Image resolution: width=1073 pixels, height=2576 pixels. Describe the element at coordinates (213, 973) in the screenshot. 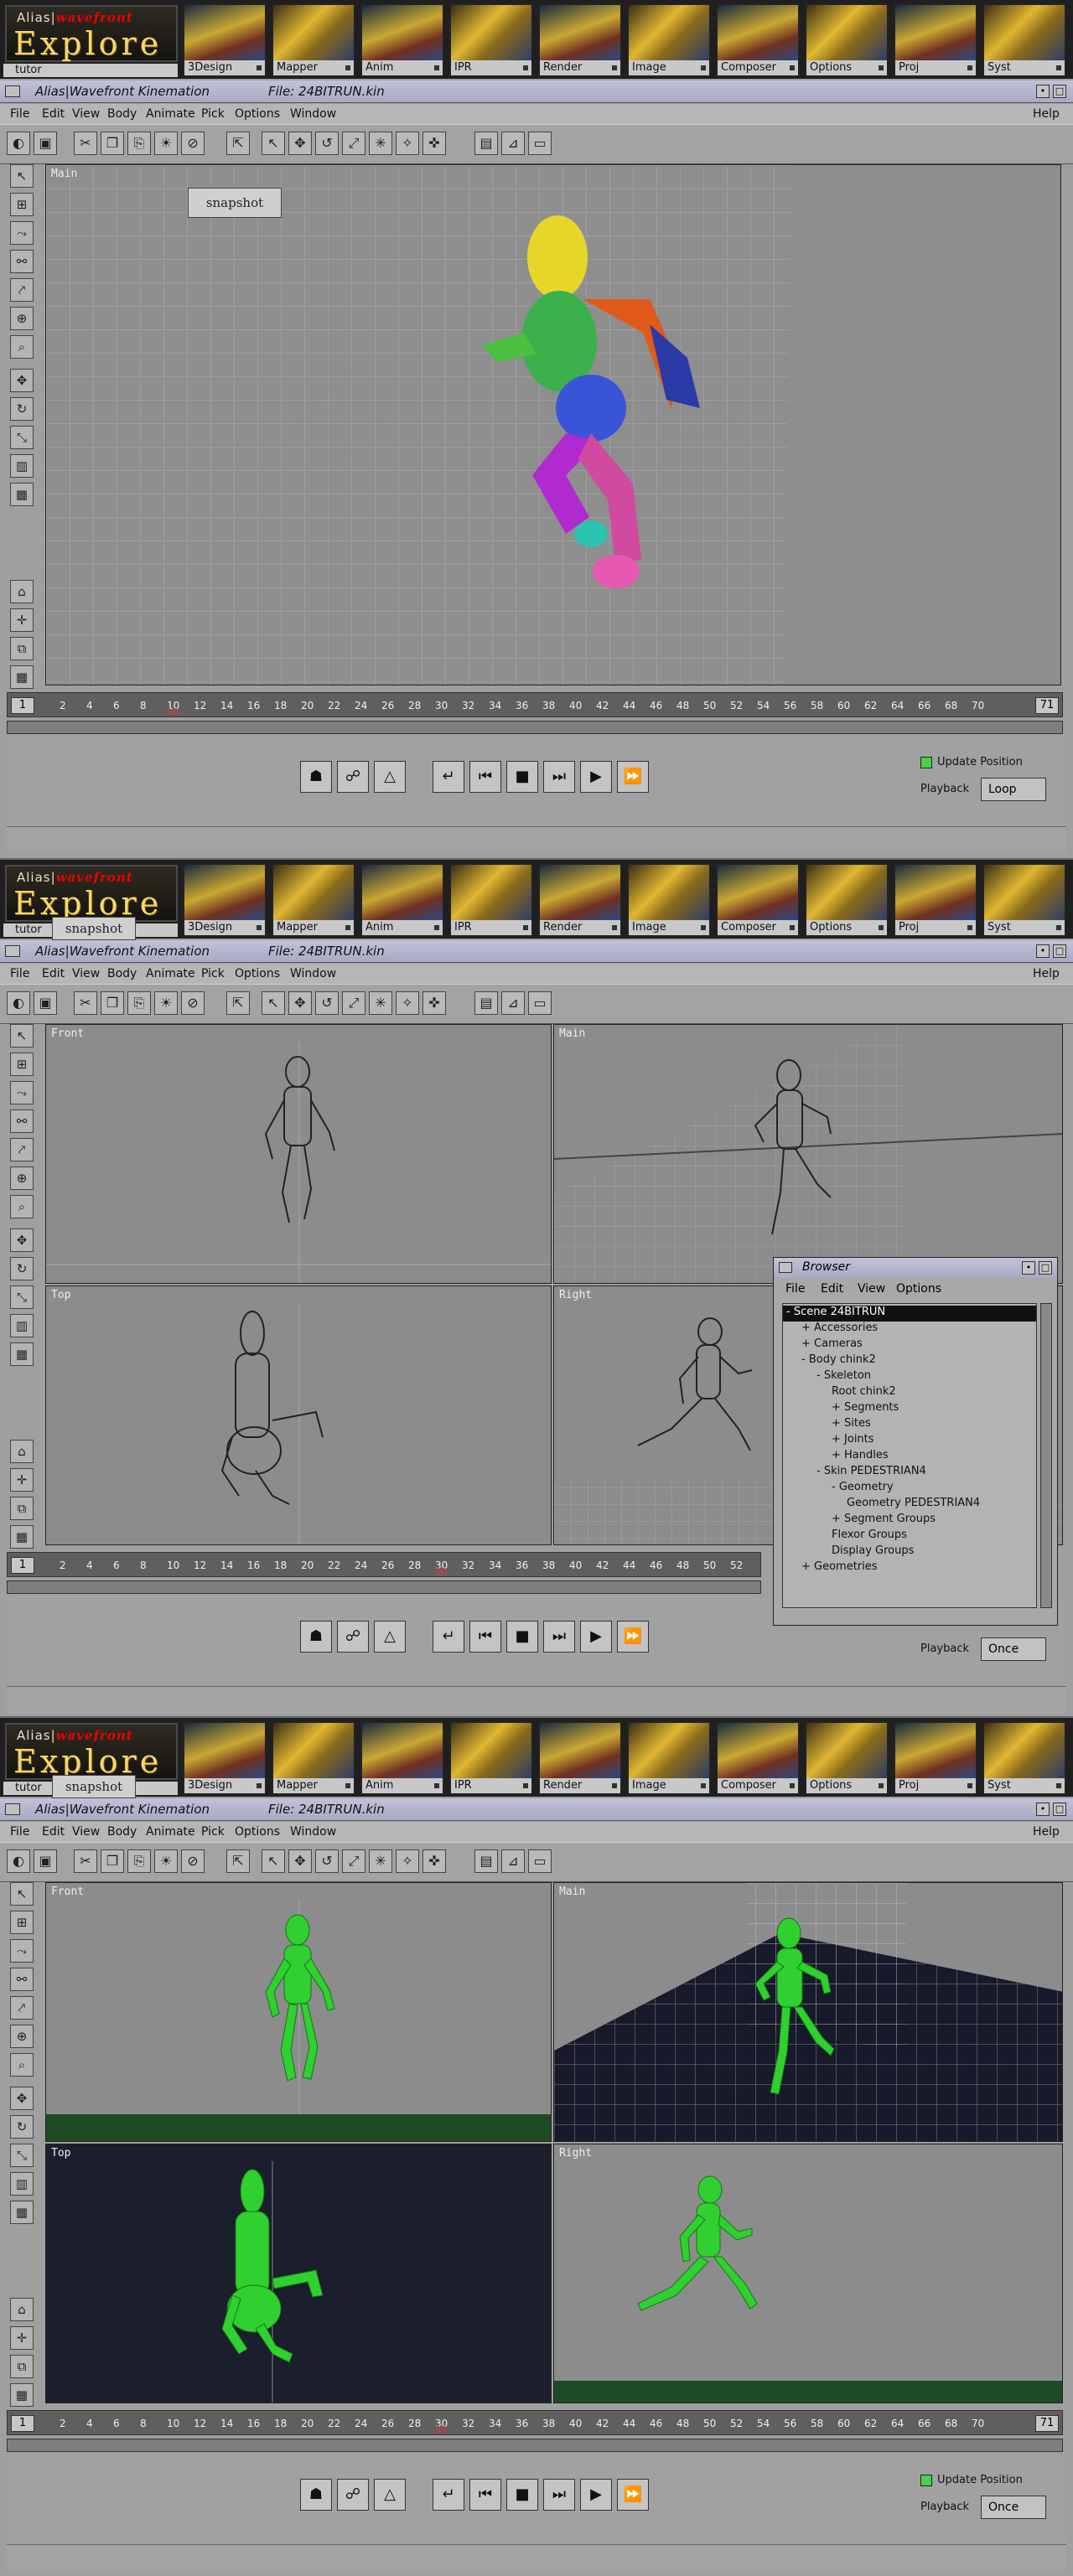

I see `menu-pick: Pick` at that location.